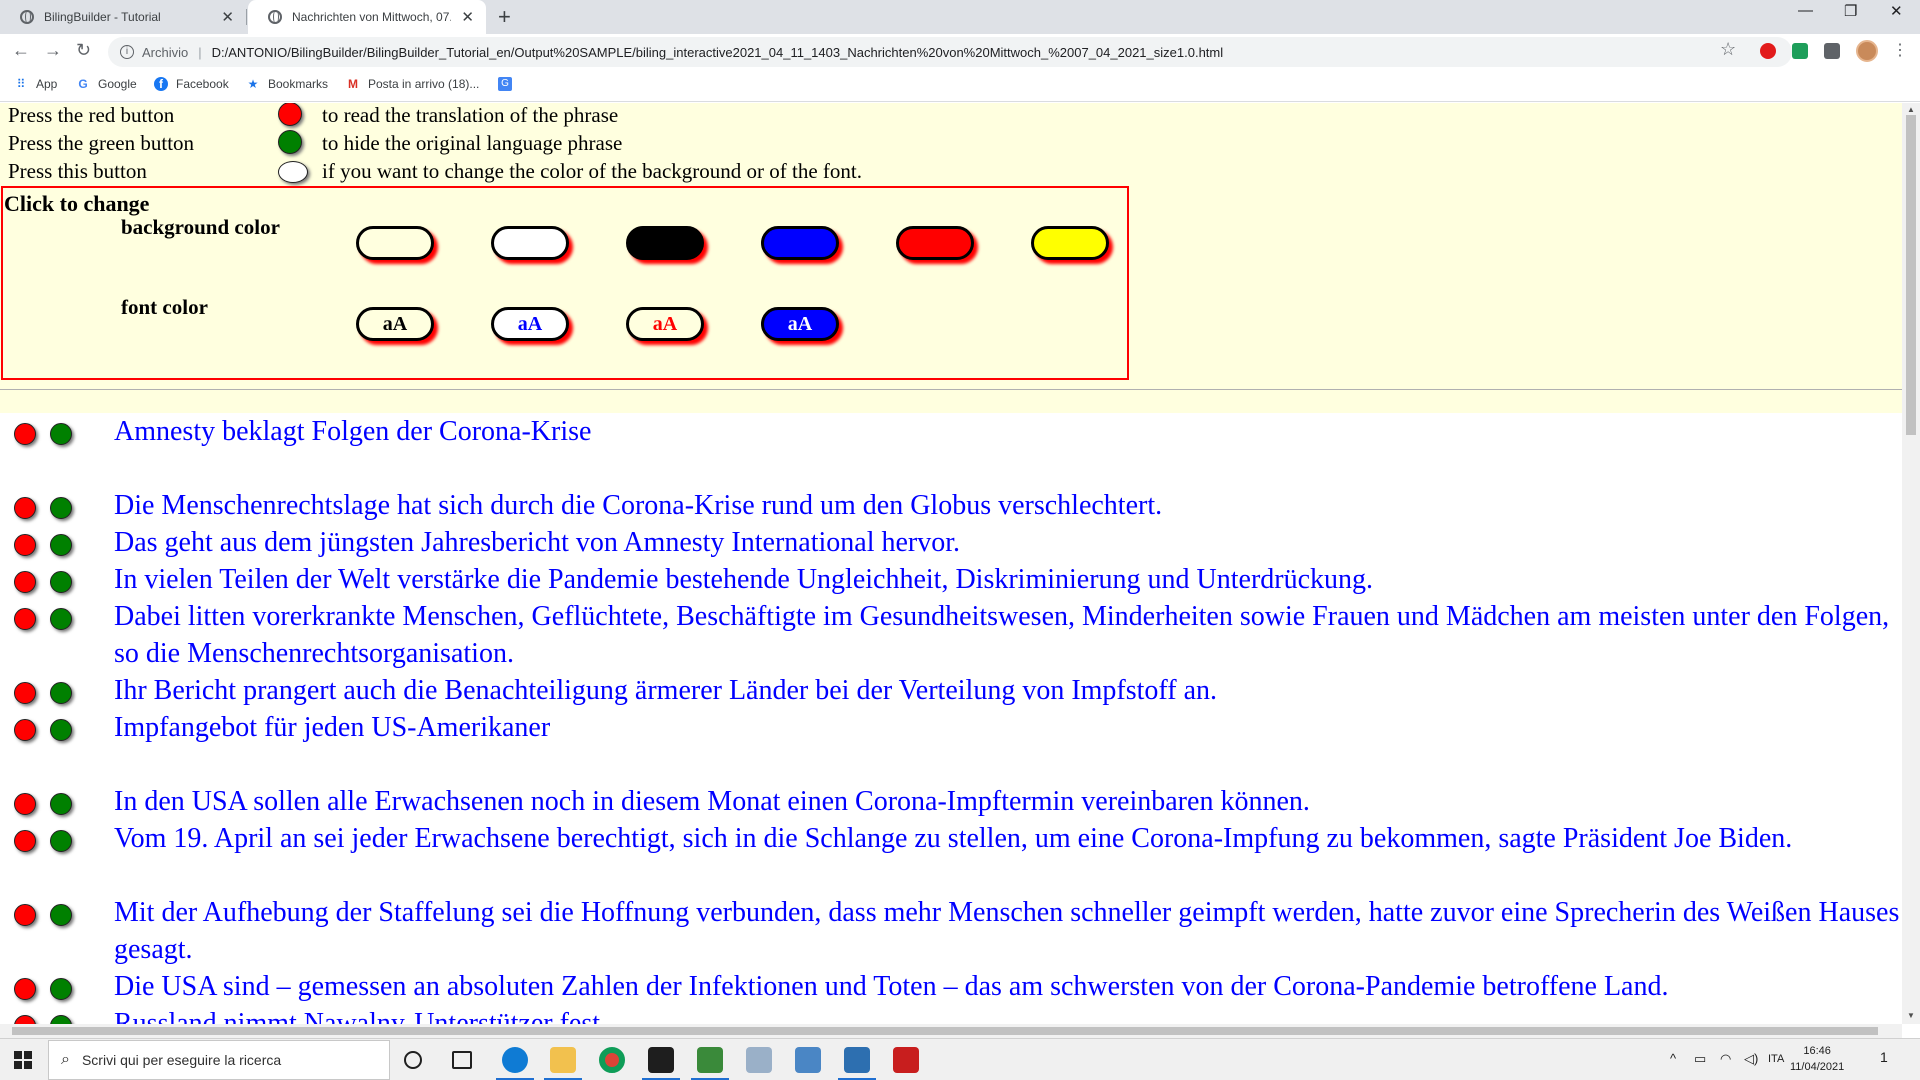 This screenshot has width=1920, height=1080. What do you see at coordinates (1911, 1015) in the screenshot?
I see `scroll-down-icon: ▼` at bounding box center [1911, 1015].